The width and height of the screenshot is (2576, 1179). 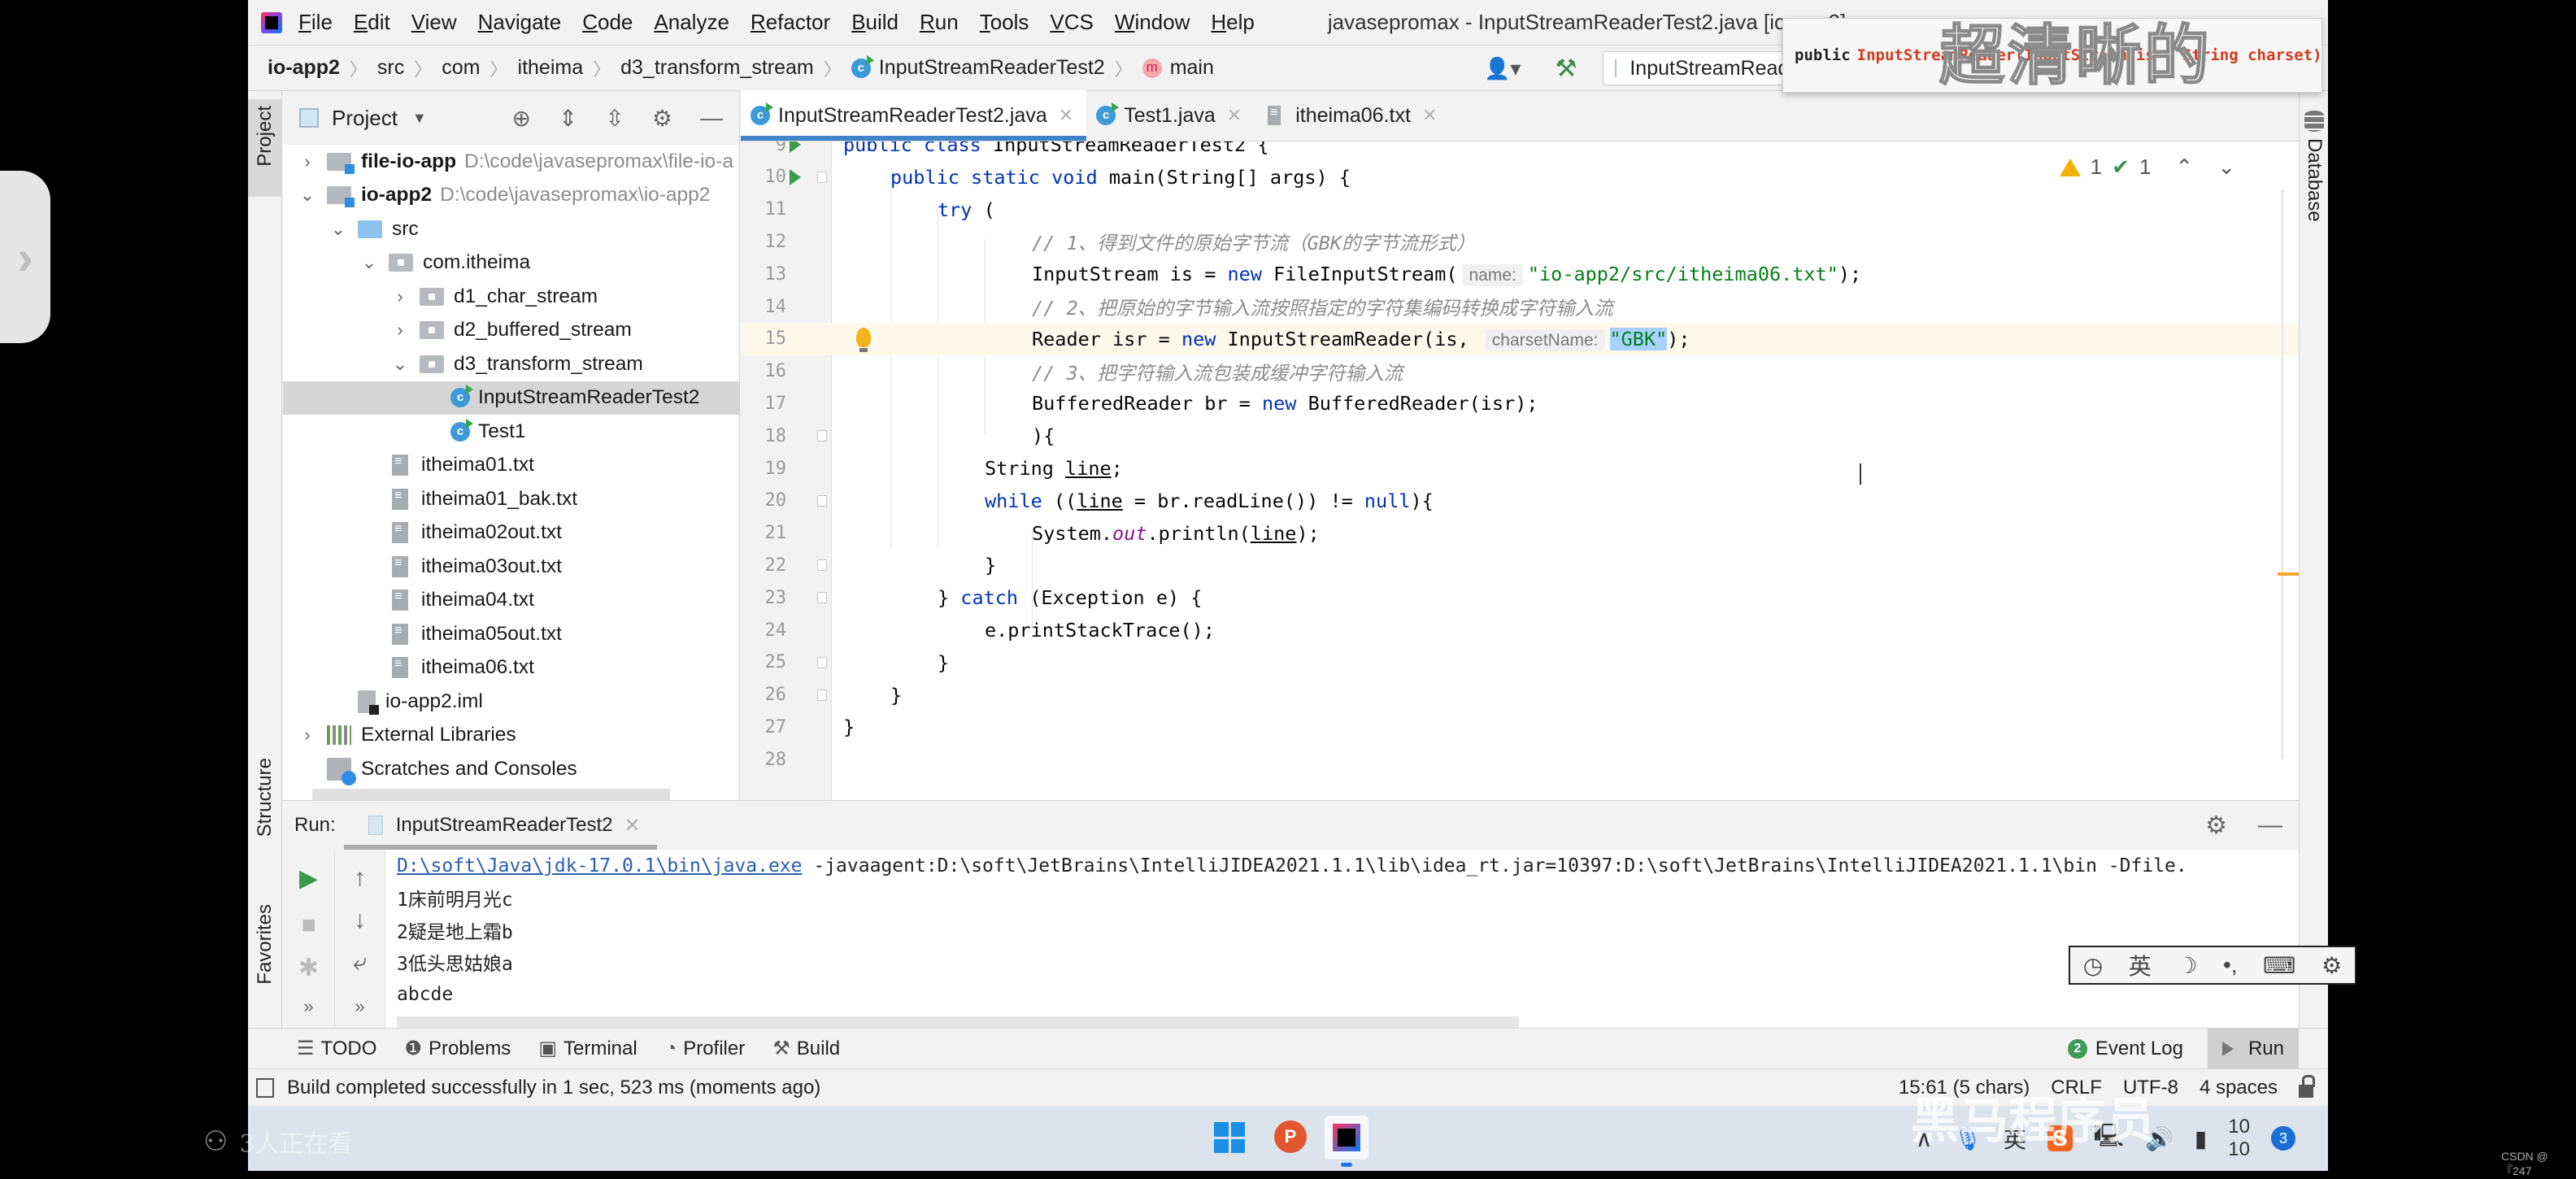 What do you see at coordinates (717, 68) in the screenshot?
I see `breadcrumb-d3-transform-stream: d3_transform_stream` at bounding box center [717, 68].